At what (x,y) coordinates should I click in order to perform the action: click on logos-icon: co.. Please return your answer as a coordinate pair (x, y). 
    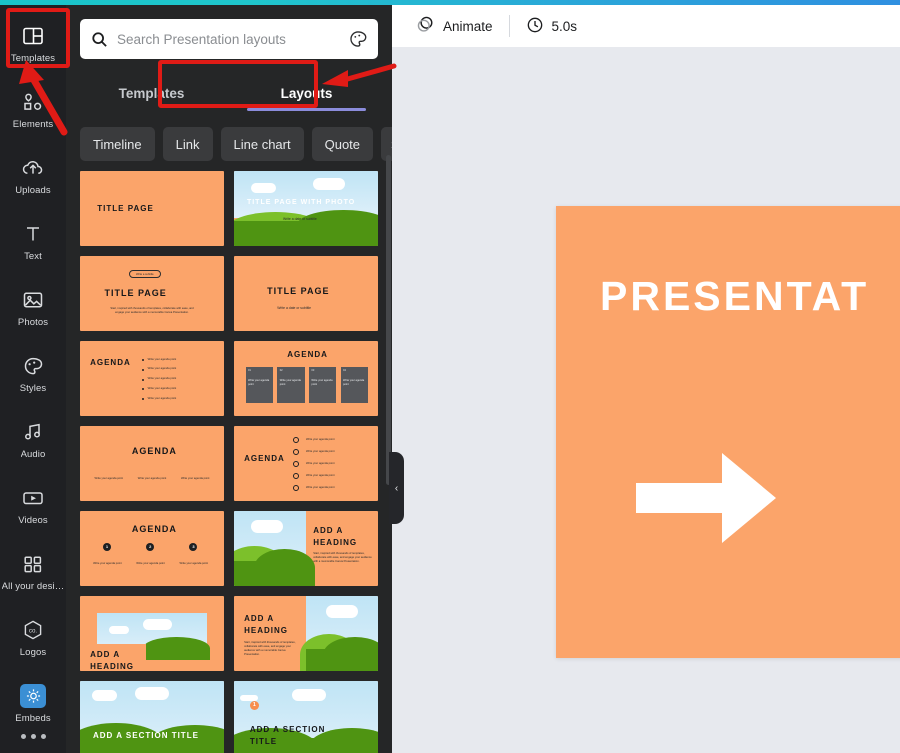
    Looking at the image, I should click on (33, 630).